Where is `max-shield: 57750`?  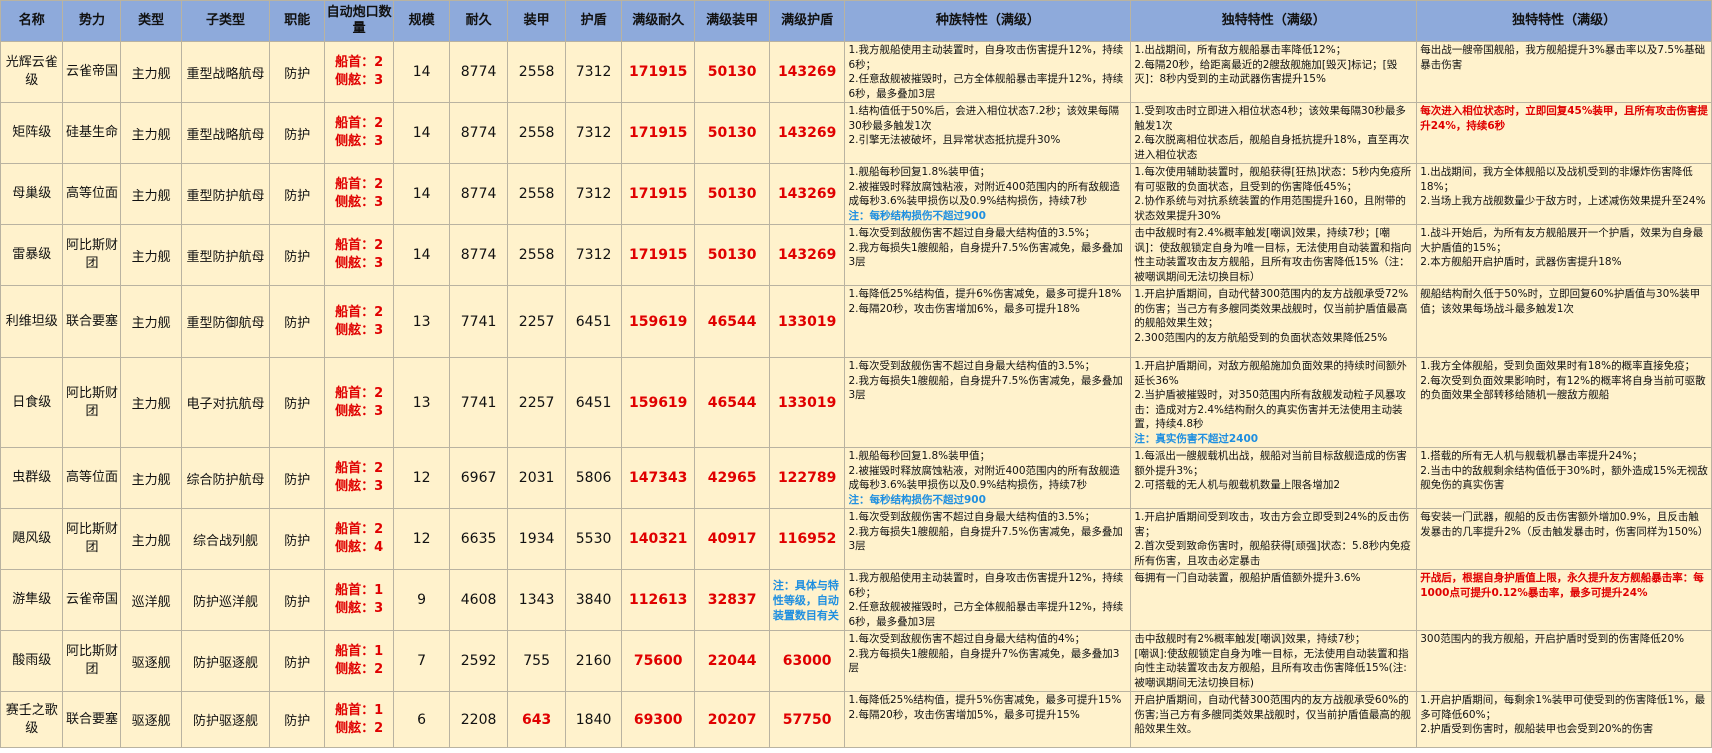
max-shield: 57750 is located at coordinates (807, 719).